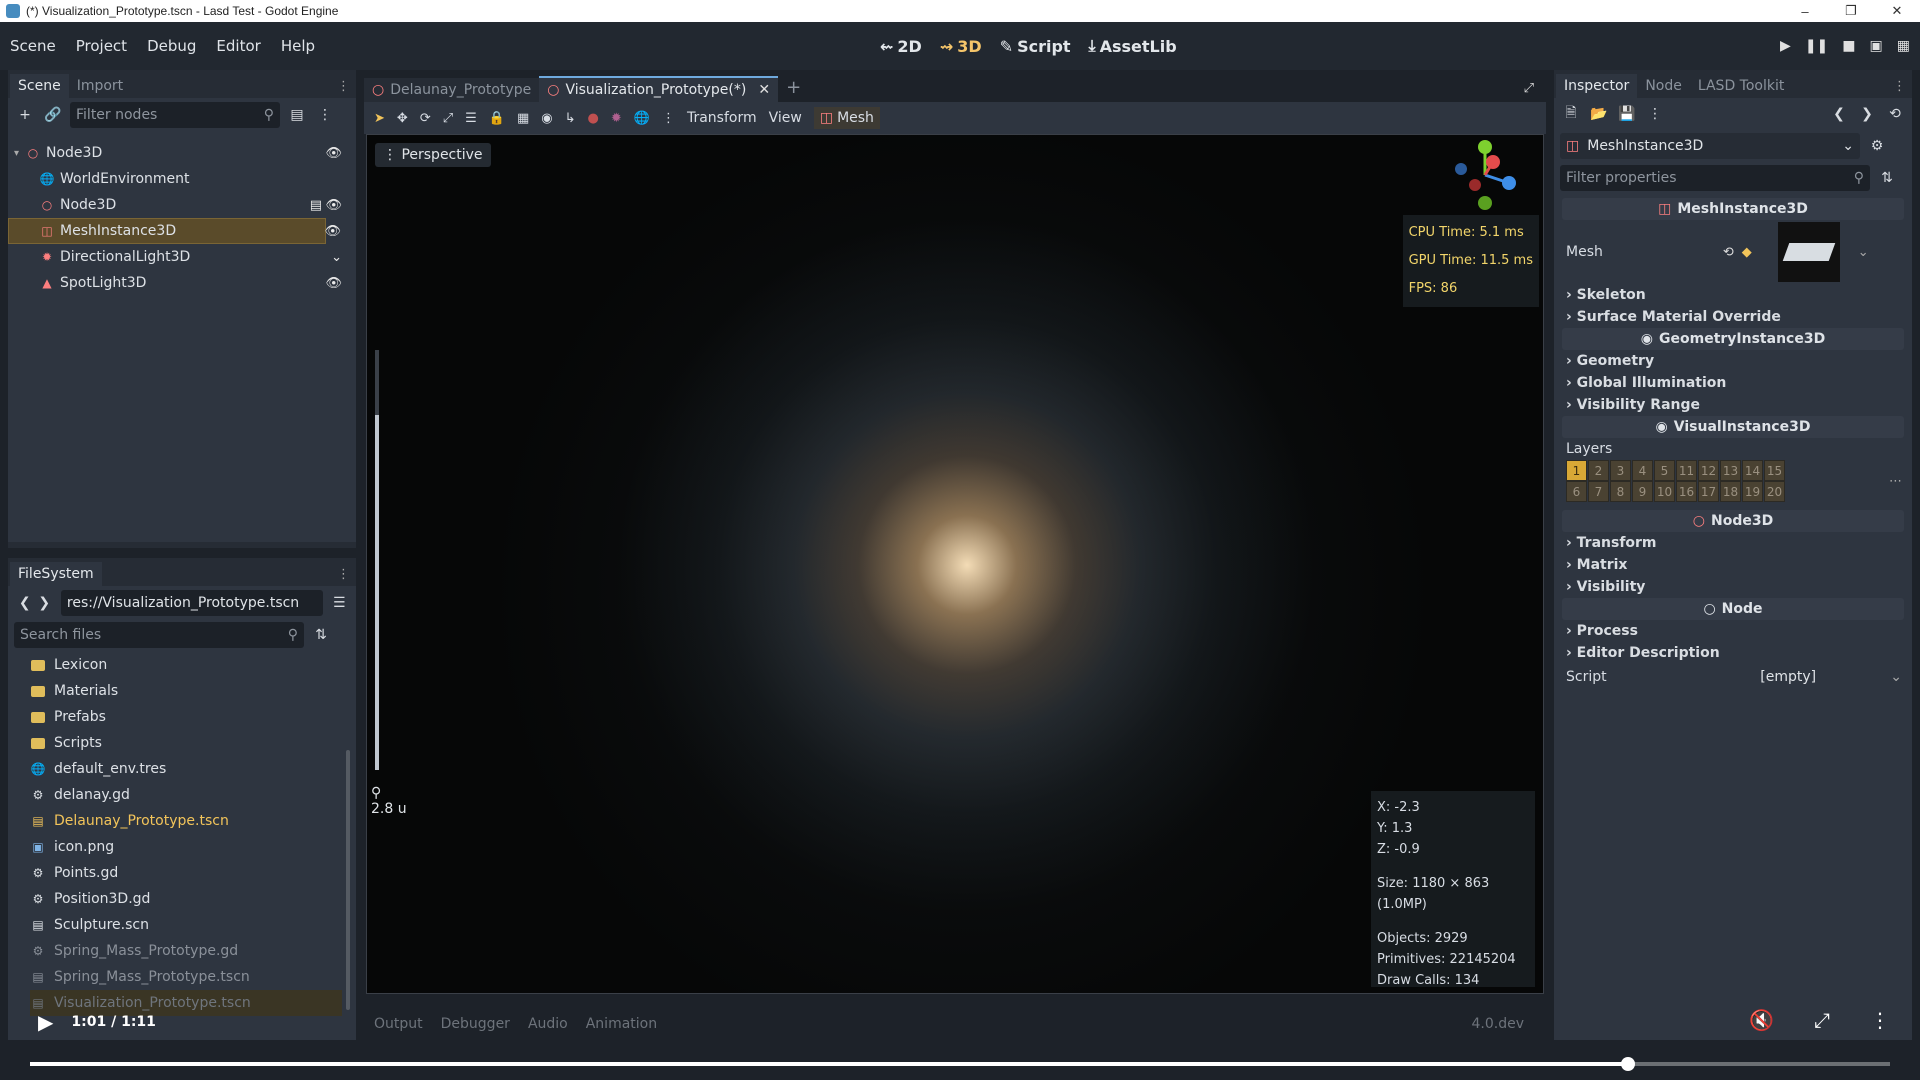 This screenshot has width=1920, height=1080. What do you see at coordinates (348, 880) in the screenshot?
I see `scrollbar` at bounding box center [348, 880].